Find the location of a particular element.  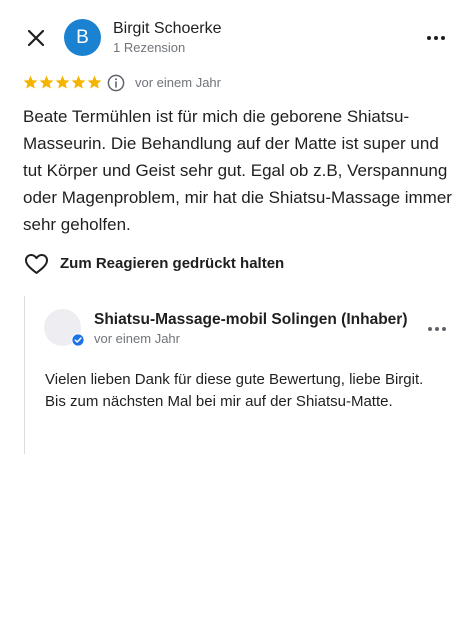

react-label: Zum Reagieren gedrückt halten is located at coordinates (172, 263).